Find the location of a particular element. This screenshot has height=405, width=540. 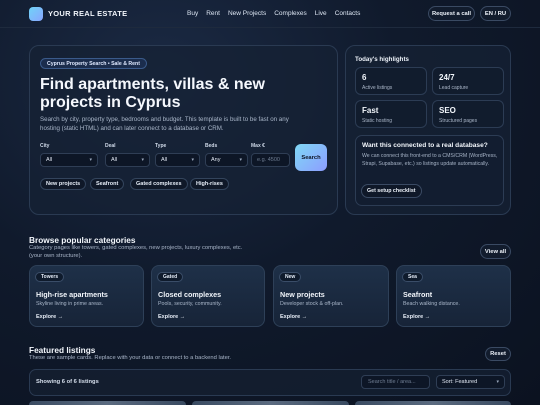

category-title: New projects is located at coordinates (302, 294).